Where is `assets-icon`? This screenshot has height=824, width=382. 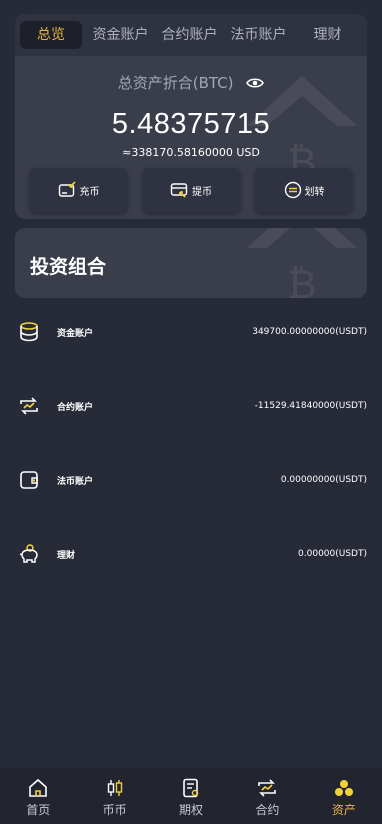 assets-icon is located at coordinates (343, 788).